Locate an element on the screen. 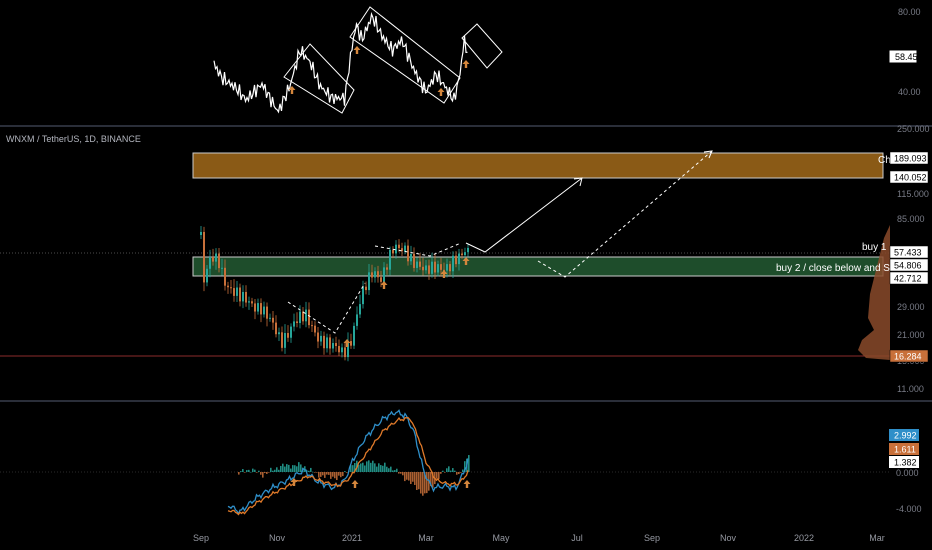  macd-axis-tick: 0.000 is located at coordinates (907, 473).